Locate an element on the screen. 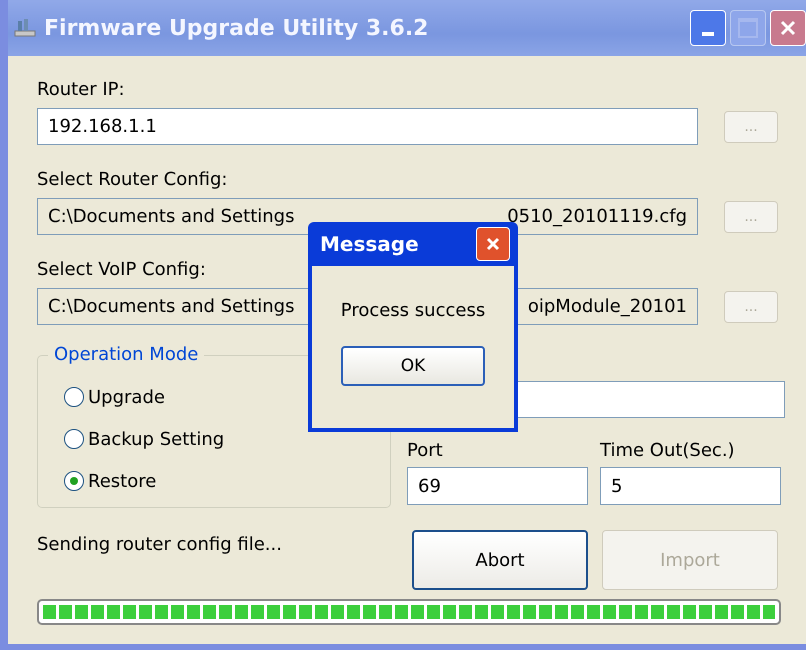 This screenshot has width=806, height=650. port-field: 69 is located at coordinates (497, 486).